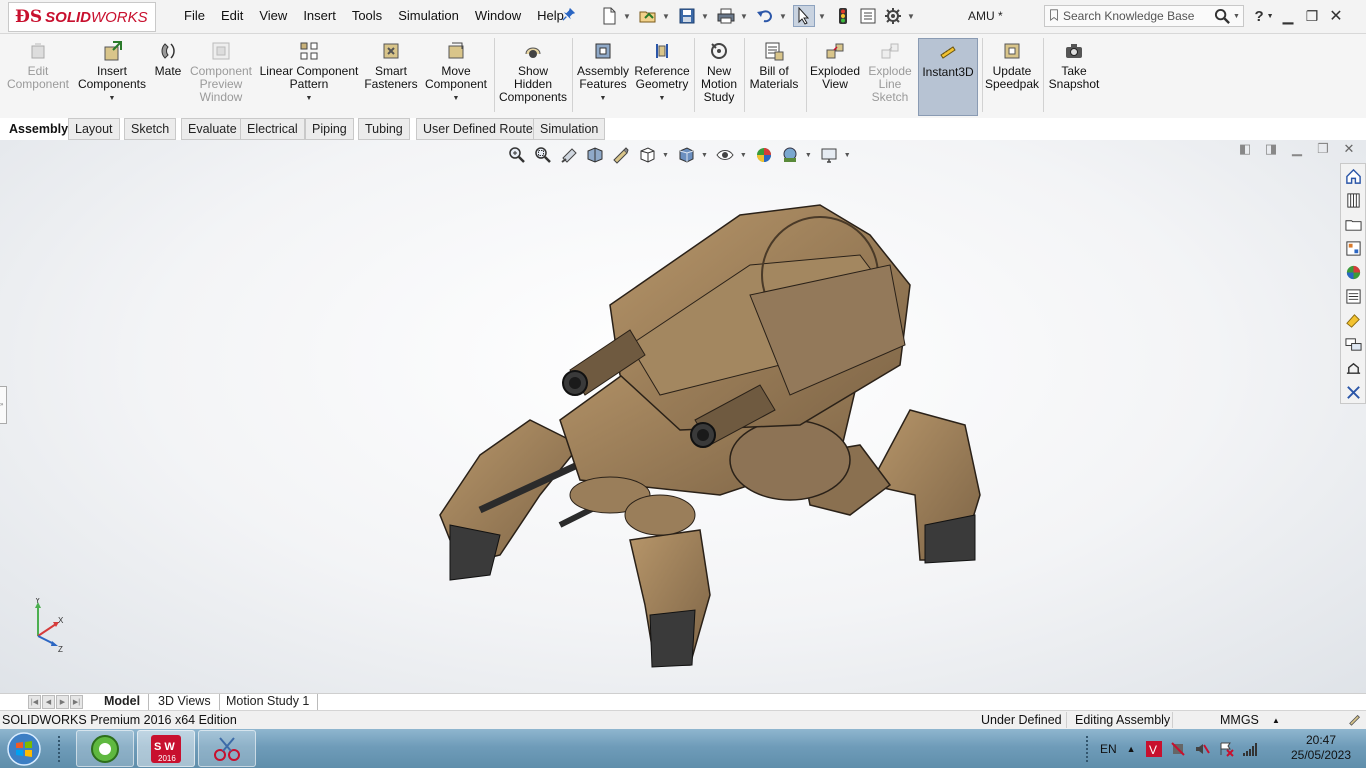  What do you see at coordinates (48, 702) in the screenshot?
I see `previous-tab-icon: ◀` at bounding box center [48, 702].